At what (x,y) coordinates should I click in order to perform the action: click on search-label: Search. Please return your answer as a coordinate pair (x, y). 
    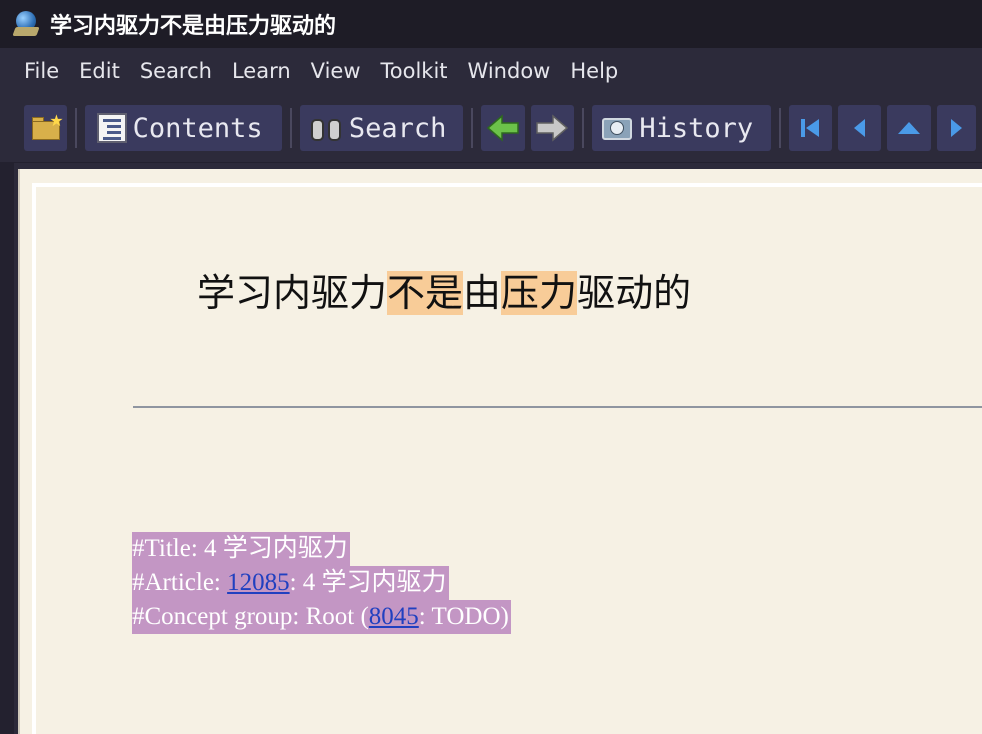
    Looking at the image, I should click on (397, 128).